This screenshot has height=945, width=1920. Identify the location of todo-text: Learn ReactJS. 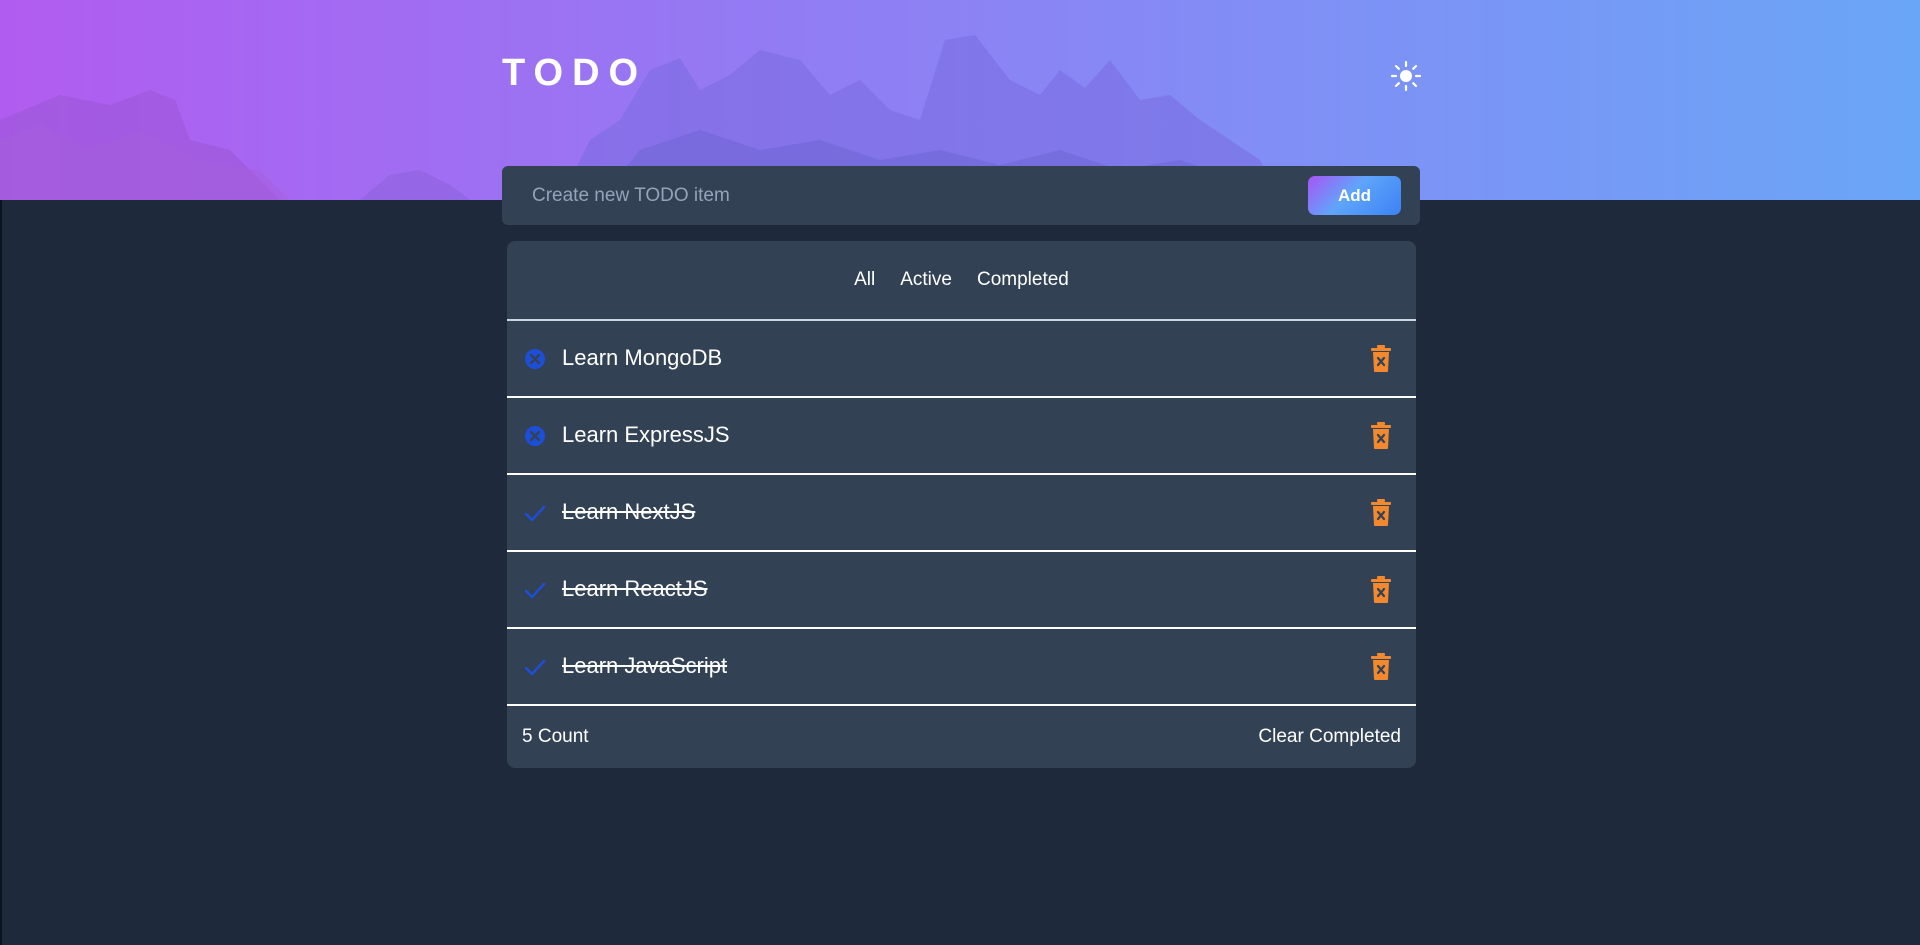
(635, 588).